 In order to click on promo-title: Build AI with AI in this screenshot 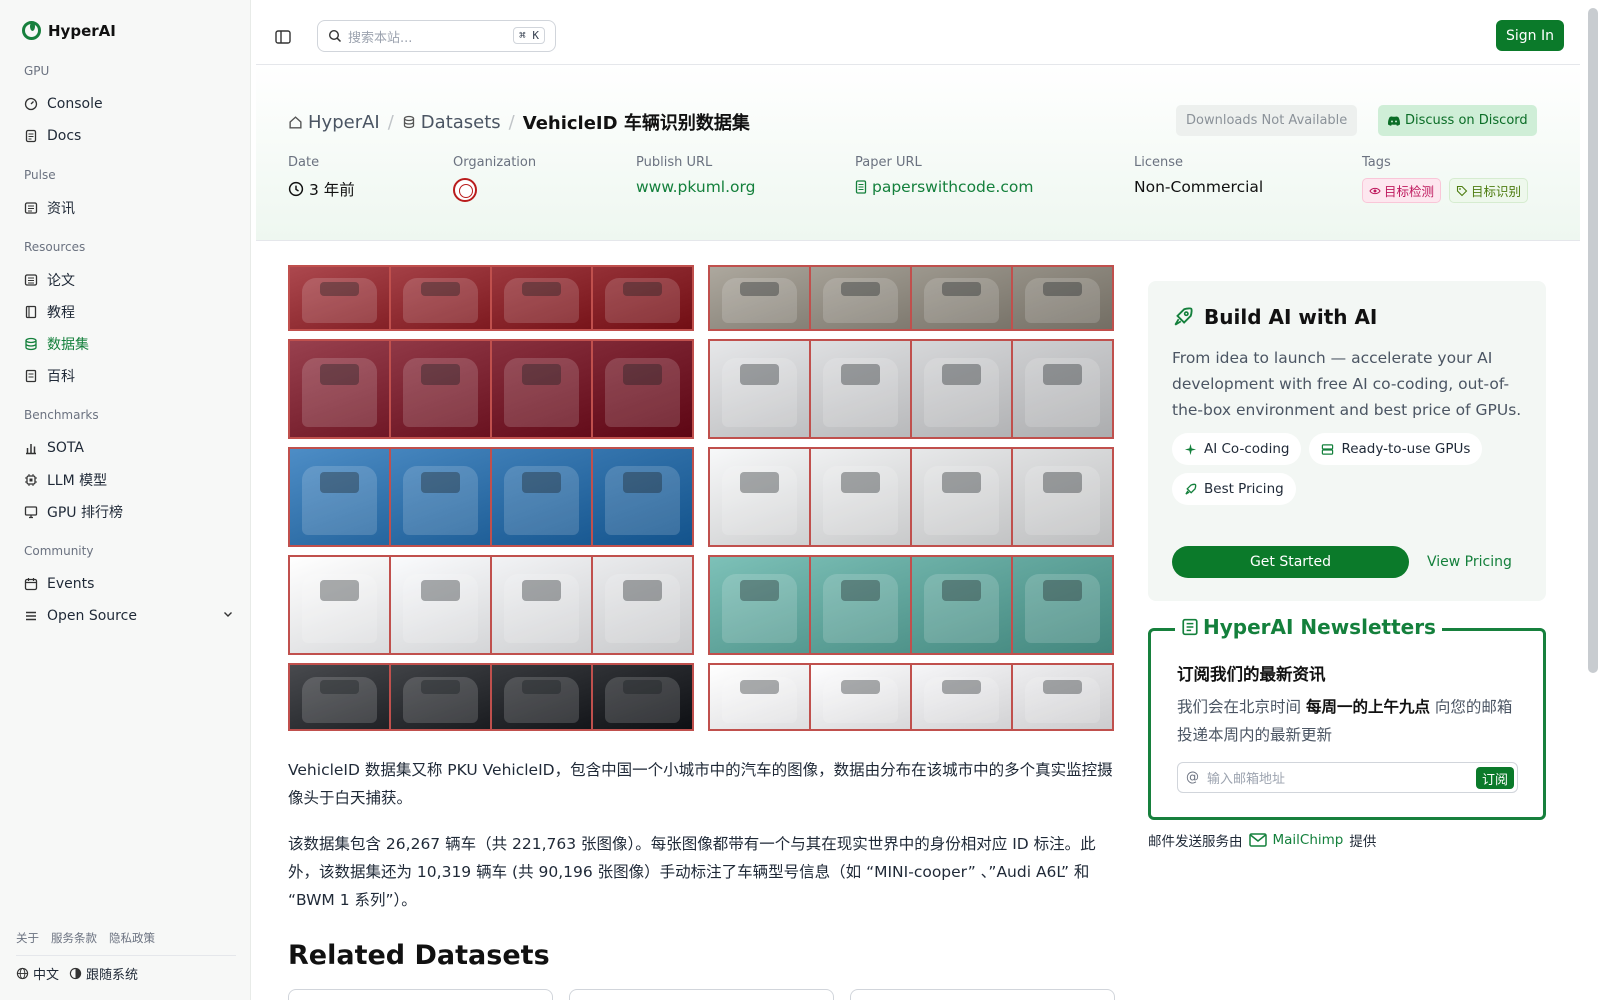, I will do `click(1291, 317)`.